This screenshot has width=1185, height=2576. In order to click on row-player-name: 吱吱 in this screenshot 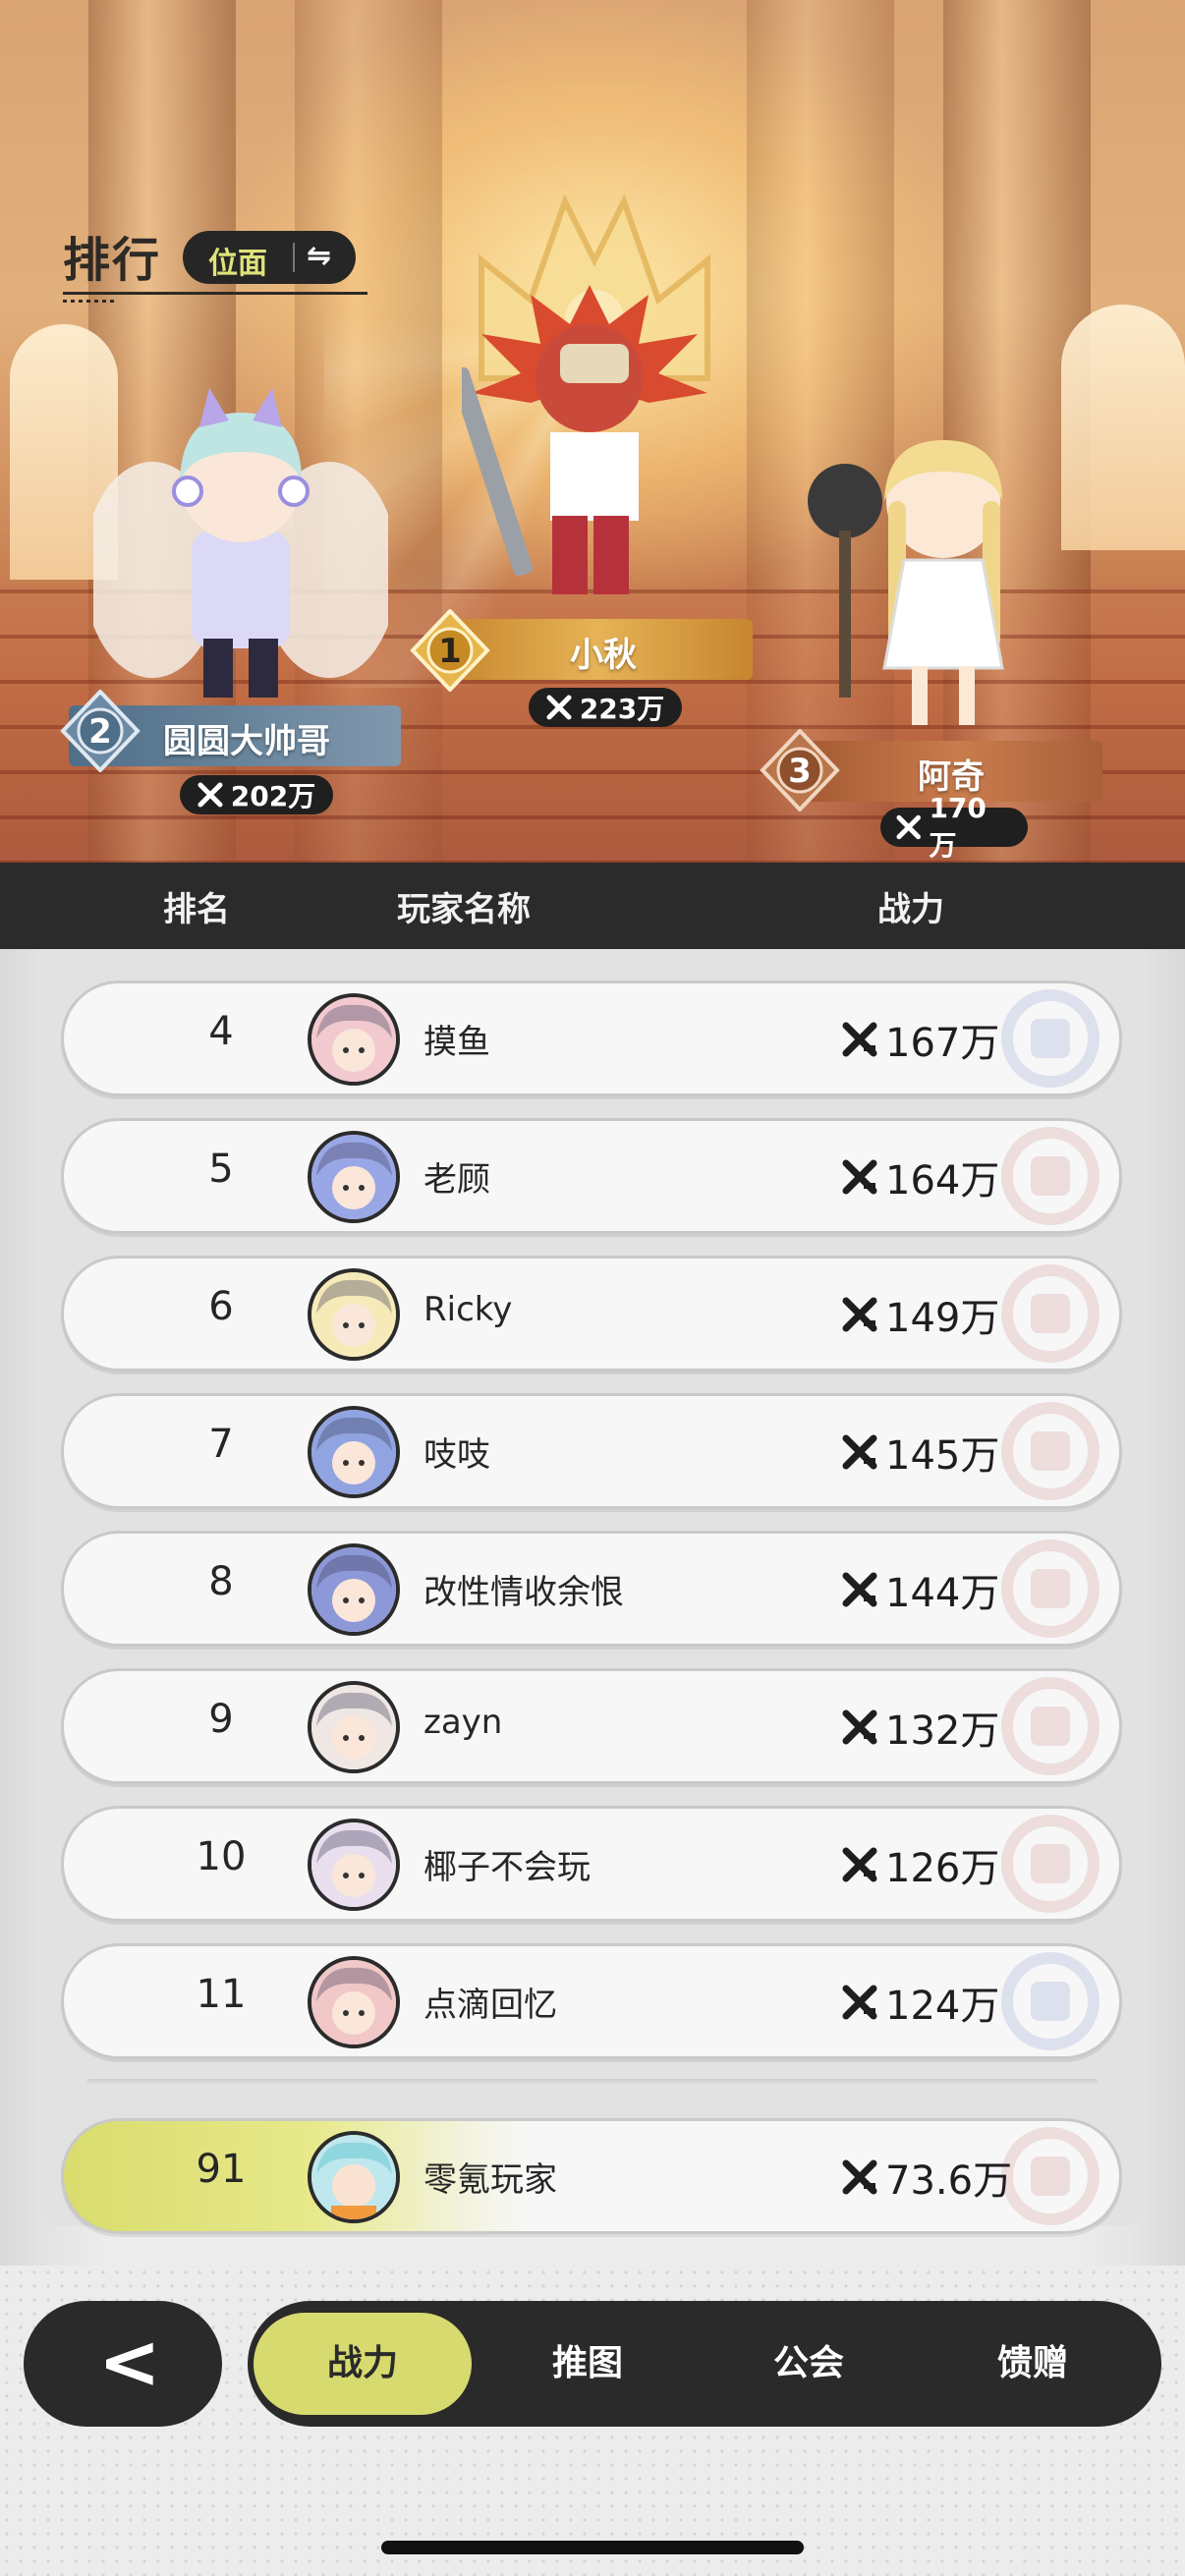, I will do `click(457, 1455)`.